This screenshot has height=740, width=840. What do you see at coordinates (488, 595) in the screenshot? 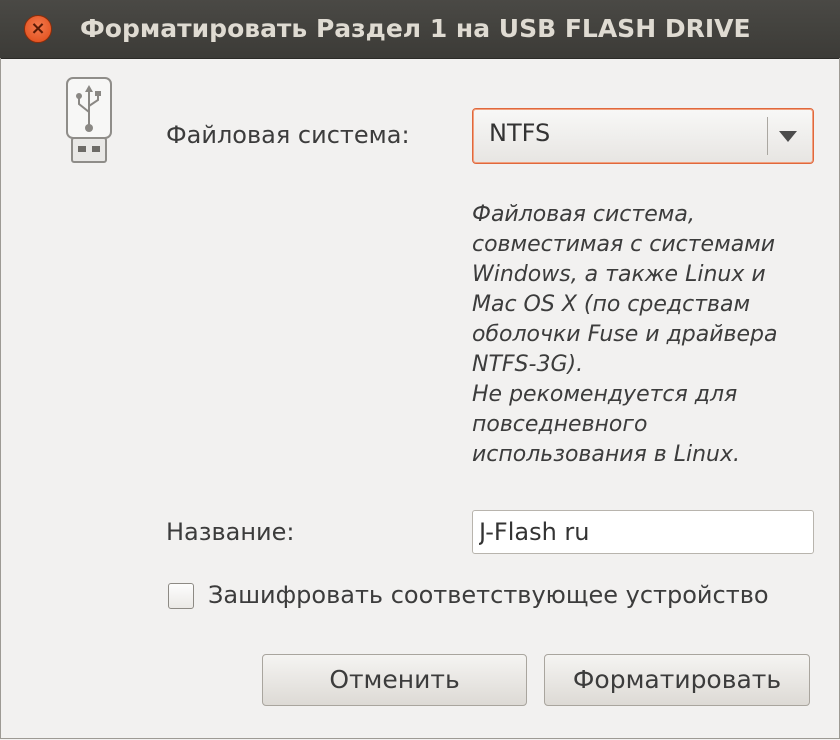
I see `encrypt-label: Зашифровать соответствующее устройство` at bounding box center [488, 595].